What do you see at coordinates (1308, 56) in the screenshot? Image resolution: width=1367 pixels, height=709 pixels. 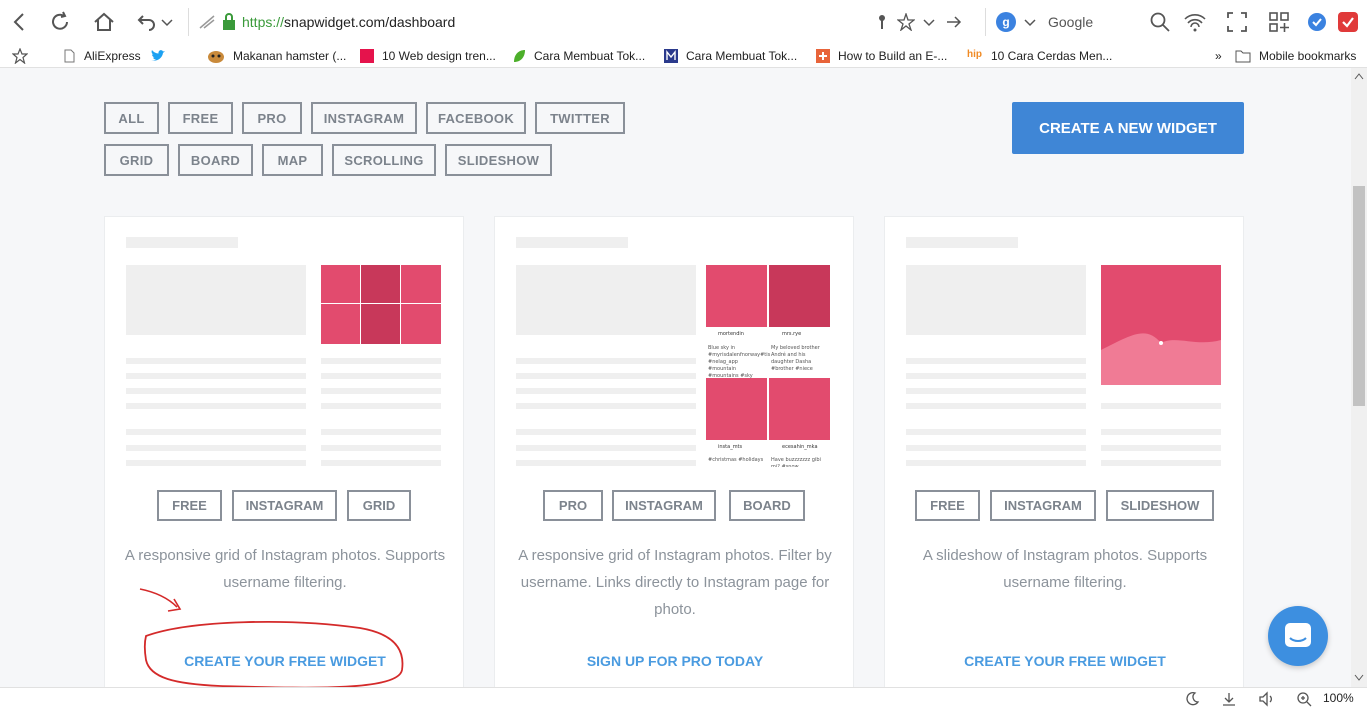 I see `bookmark-label: Mobile bookmarks` at bounding box center [1308, 56].